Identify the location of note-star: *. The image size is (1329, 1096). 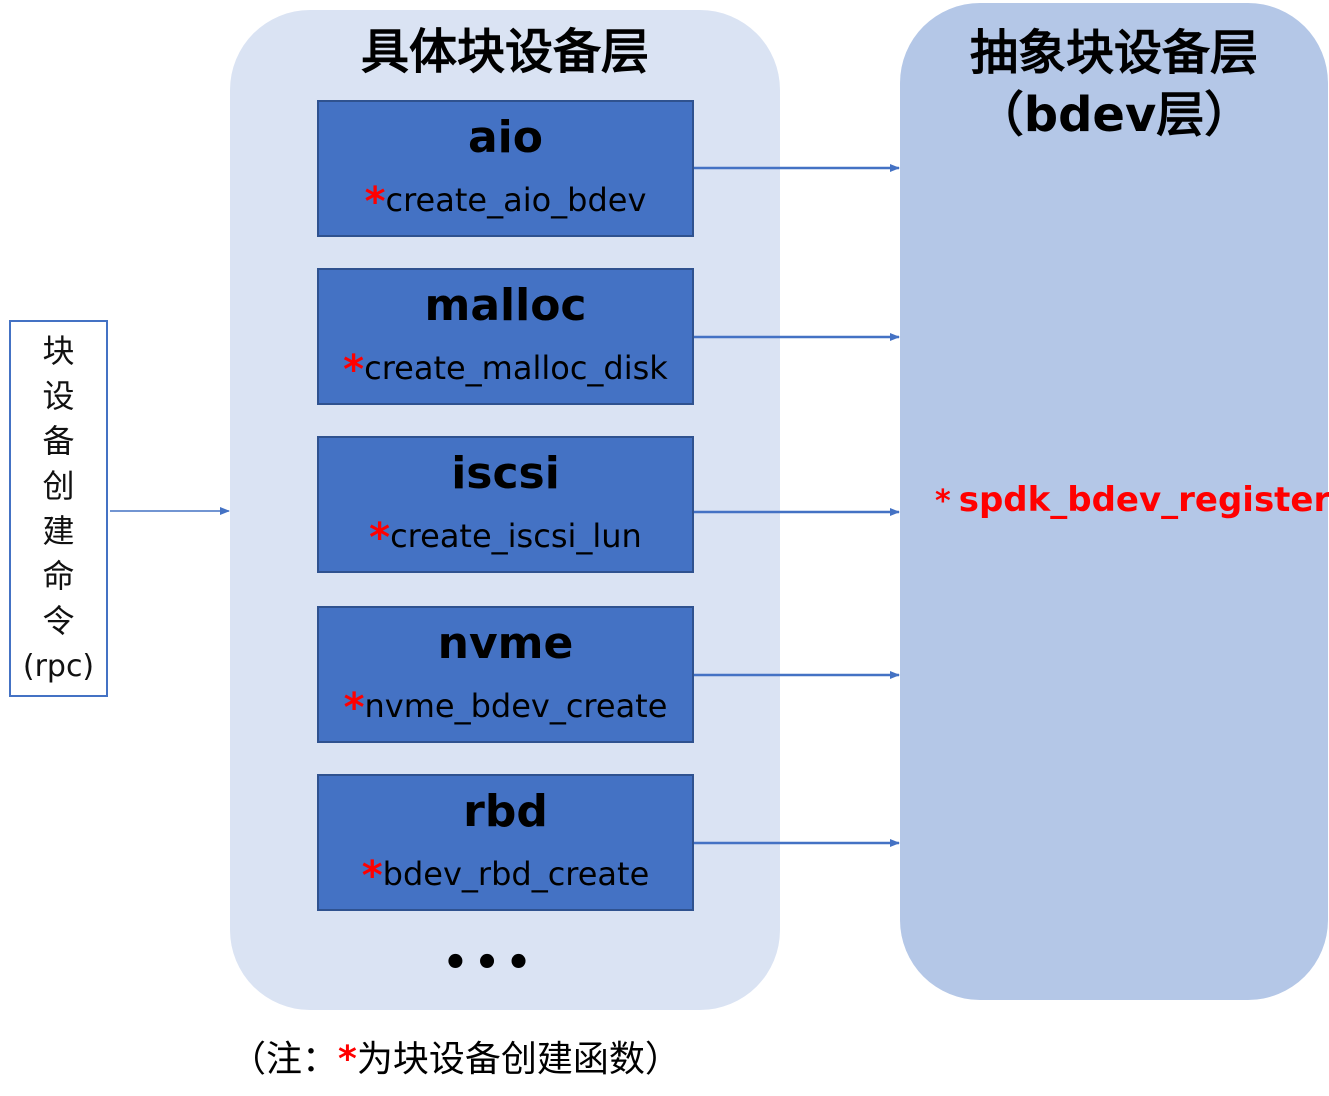
(347, 1059).